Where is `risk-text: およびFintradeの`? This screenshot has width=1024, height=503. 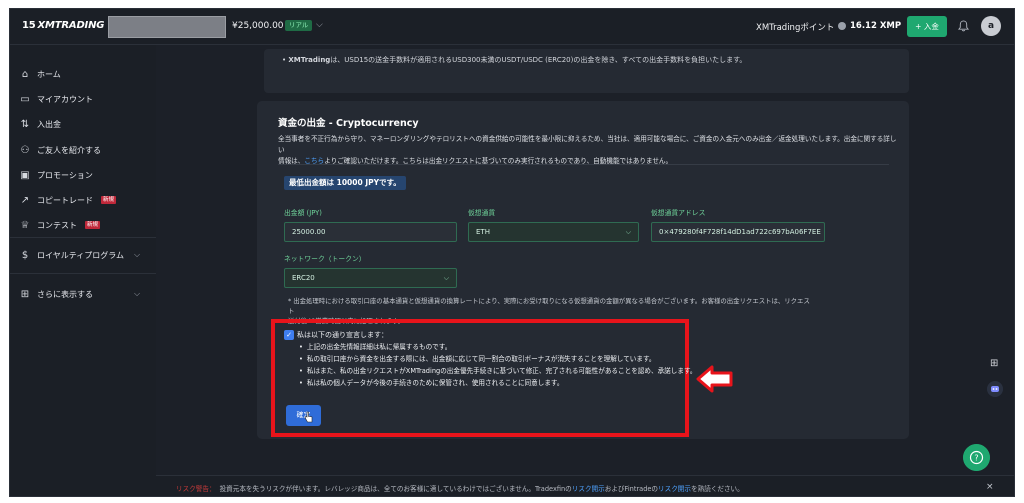
risk-text: およびFintradeの is located at coordinates (631, 489).